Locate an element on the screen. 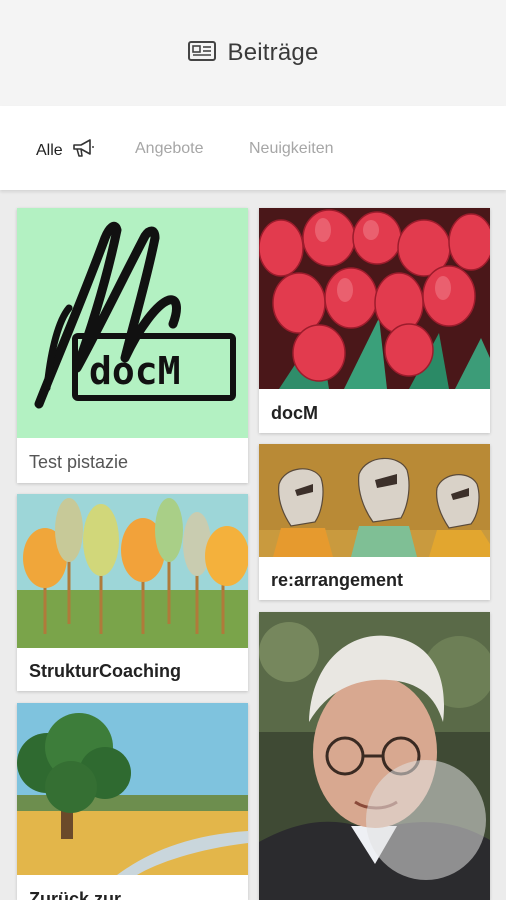 The image size is (506, 900). filter-tabs: Alle Angebote Neuigkeiten is located at coordinates (253, 148).